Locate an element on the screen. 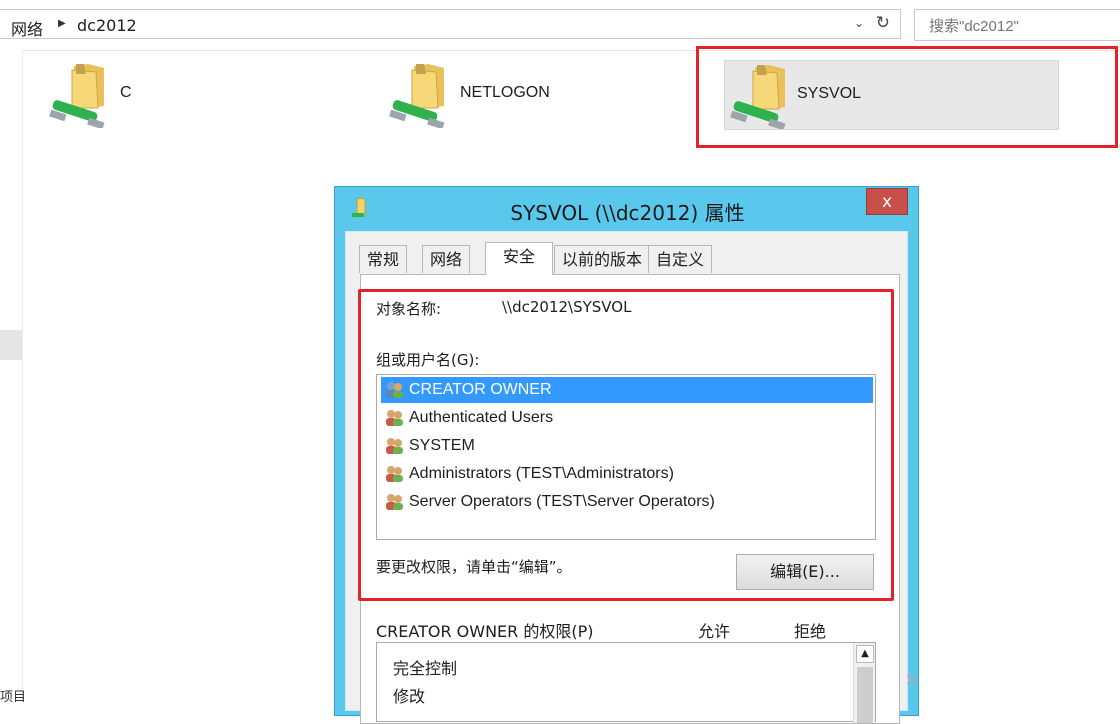 The width and height of the screenshot is (1120, 724). tab-network: 网络 is located at coordinates (446, 259).